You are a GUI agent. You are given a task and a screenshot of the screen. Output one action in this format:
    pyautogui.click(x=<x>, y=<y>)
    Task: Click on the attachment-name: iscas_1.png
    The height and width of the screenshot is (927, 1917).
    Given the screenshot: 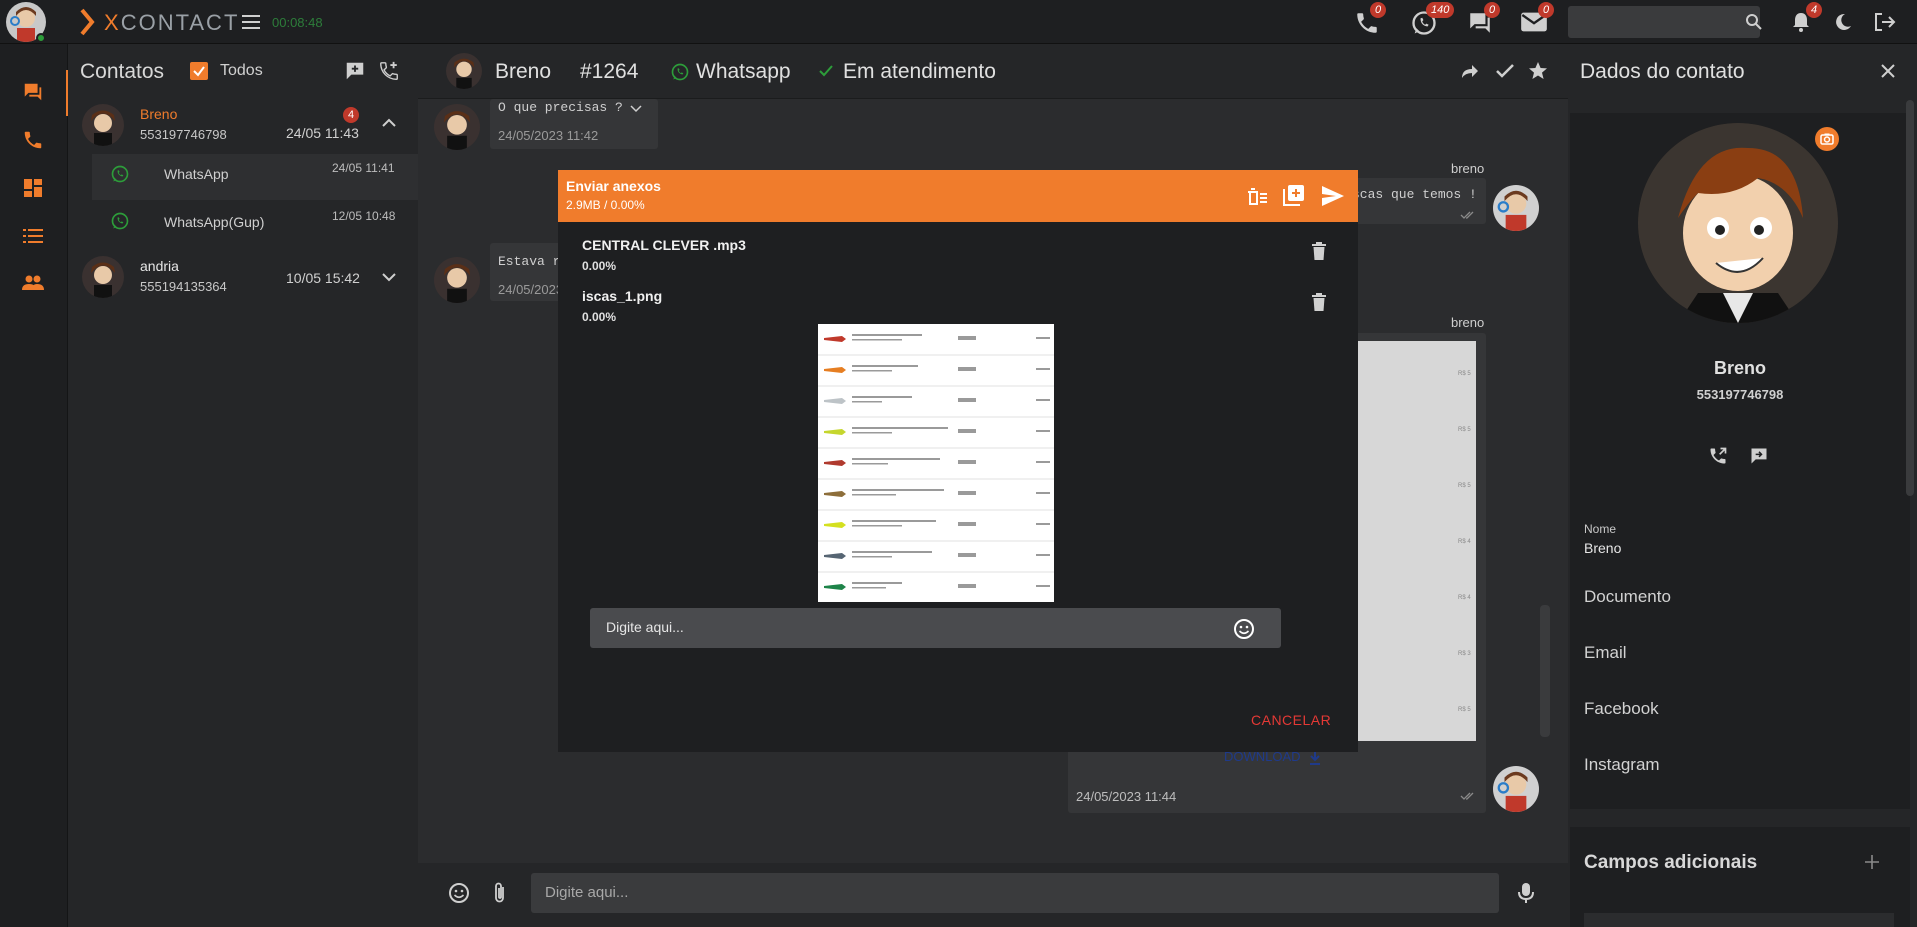 What is the action you would take?
    pyautogui.click(x=622, y=296)
    